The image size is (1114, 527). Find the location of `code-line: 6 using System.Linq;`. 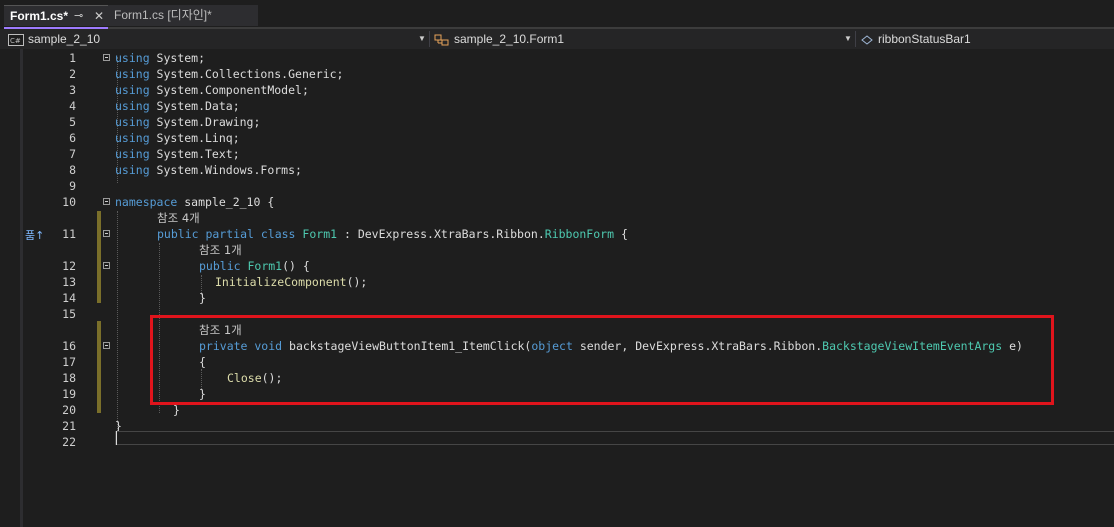

code-line: 6 using System.Linq; is located at coordinates (557, 138).